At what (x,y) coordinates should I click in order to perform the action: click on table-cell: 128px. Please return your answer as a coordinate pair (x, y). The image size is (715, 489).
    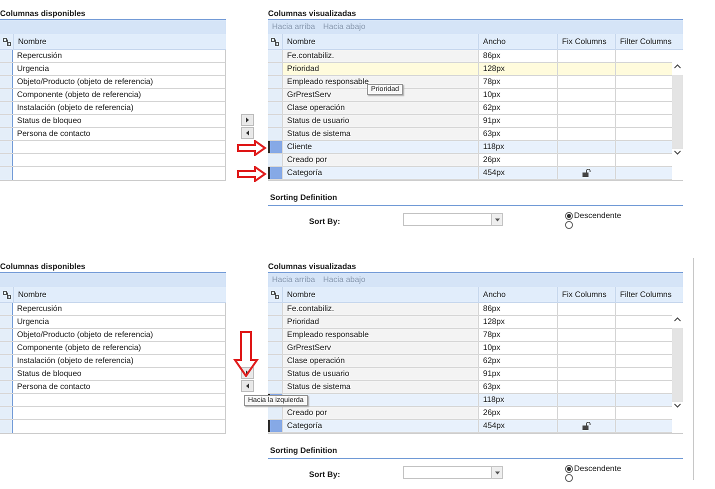
    Looking at the image, I should click on (517, 69).